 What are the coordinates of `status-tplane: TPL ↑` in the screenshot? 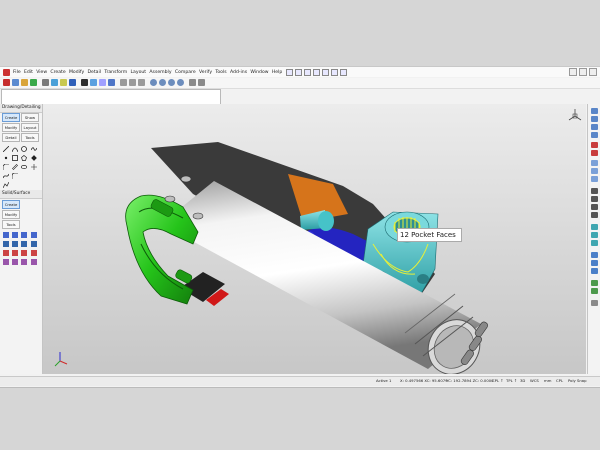 It's located at (511, 380).